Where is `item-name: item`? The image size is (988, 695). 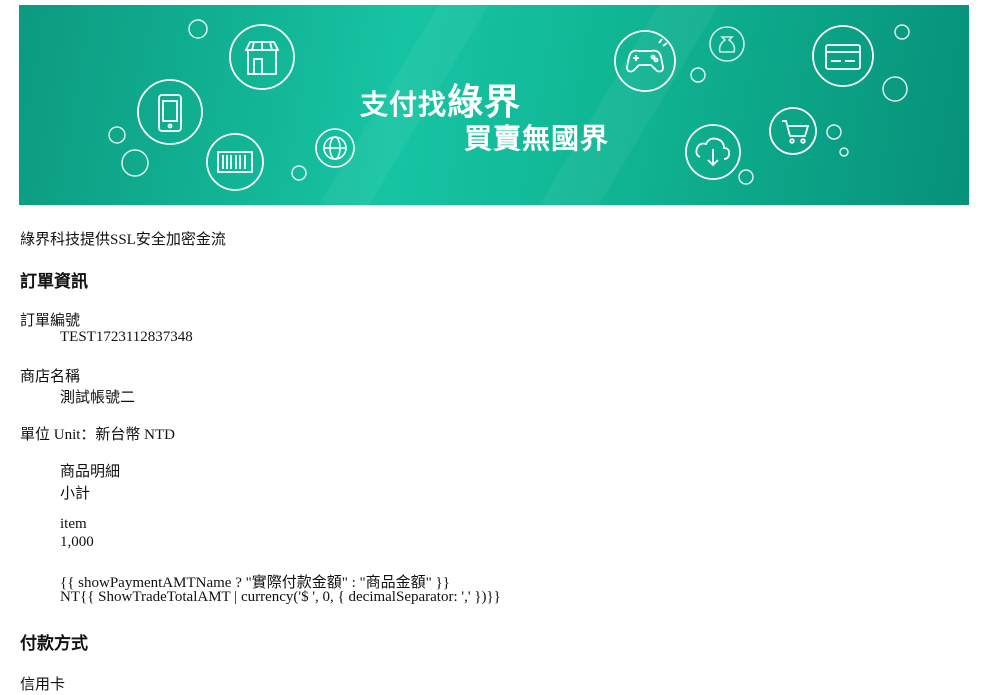 item-name: item is located at coordinates (73, 524).